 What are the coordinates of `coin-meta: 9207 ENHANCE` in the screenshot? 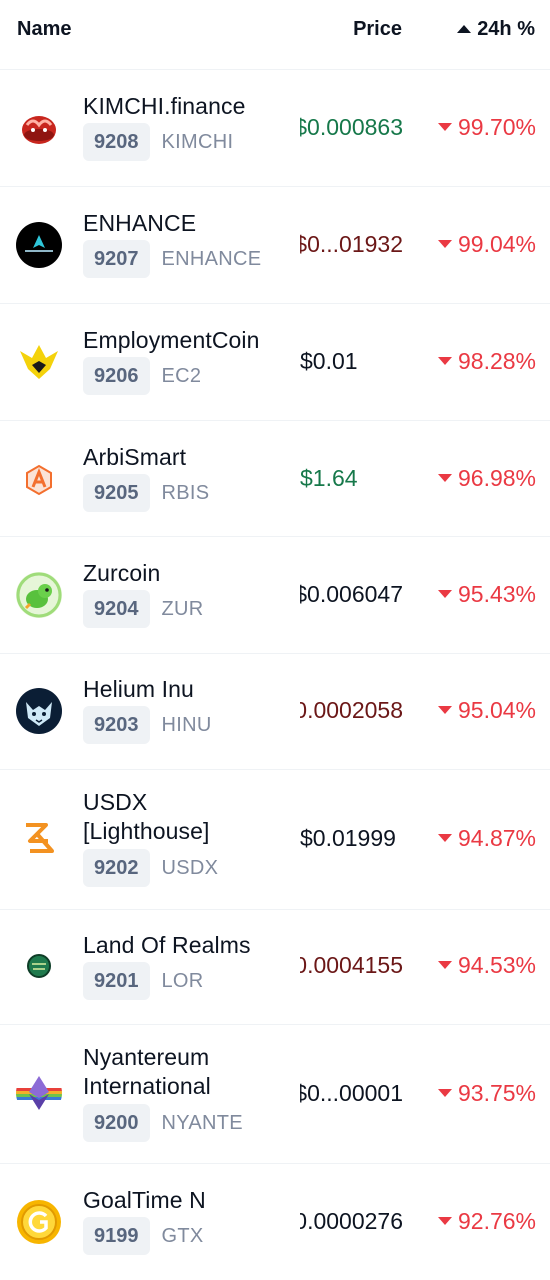 It's located at (172, 259).